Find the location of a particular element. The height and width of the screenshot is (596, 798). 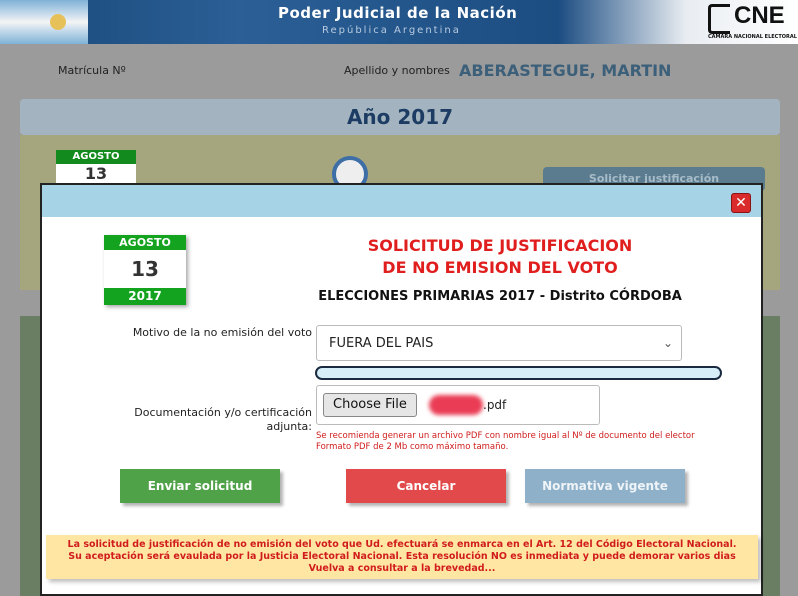

chevron-down-icon: ⌄ is located at coordinates (667, 343).